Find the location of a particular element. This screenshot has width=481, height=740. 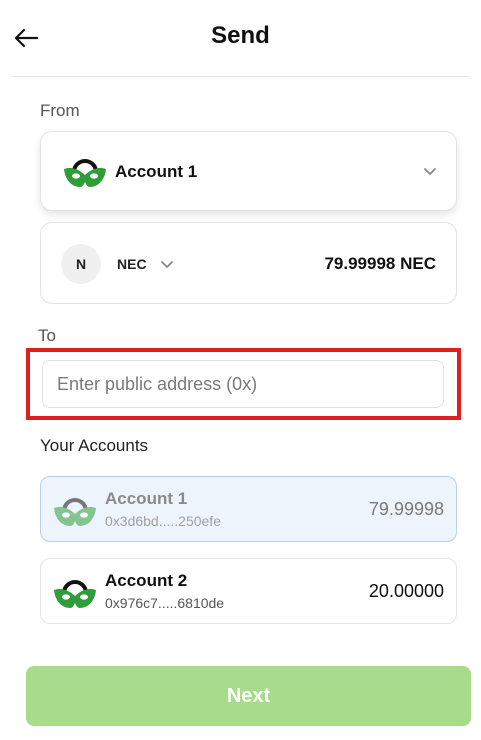

page-title: Send is located at coordinates (240, 35).